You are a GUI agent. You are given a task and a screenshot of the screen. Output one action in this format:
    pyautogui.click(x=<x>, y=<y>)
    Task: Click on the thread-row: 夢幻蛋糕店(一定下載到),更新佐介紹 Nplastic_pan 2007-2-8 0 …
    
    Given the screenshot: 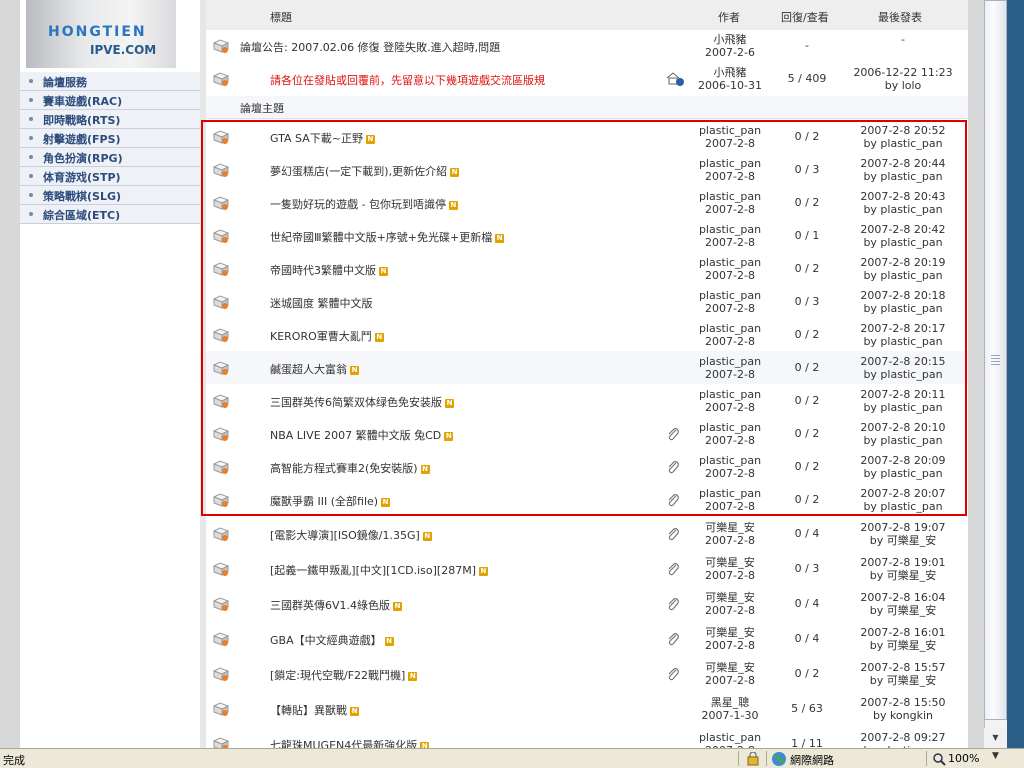 What is the action you would take?
    pyautogui.click(x=587, y=170)
    